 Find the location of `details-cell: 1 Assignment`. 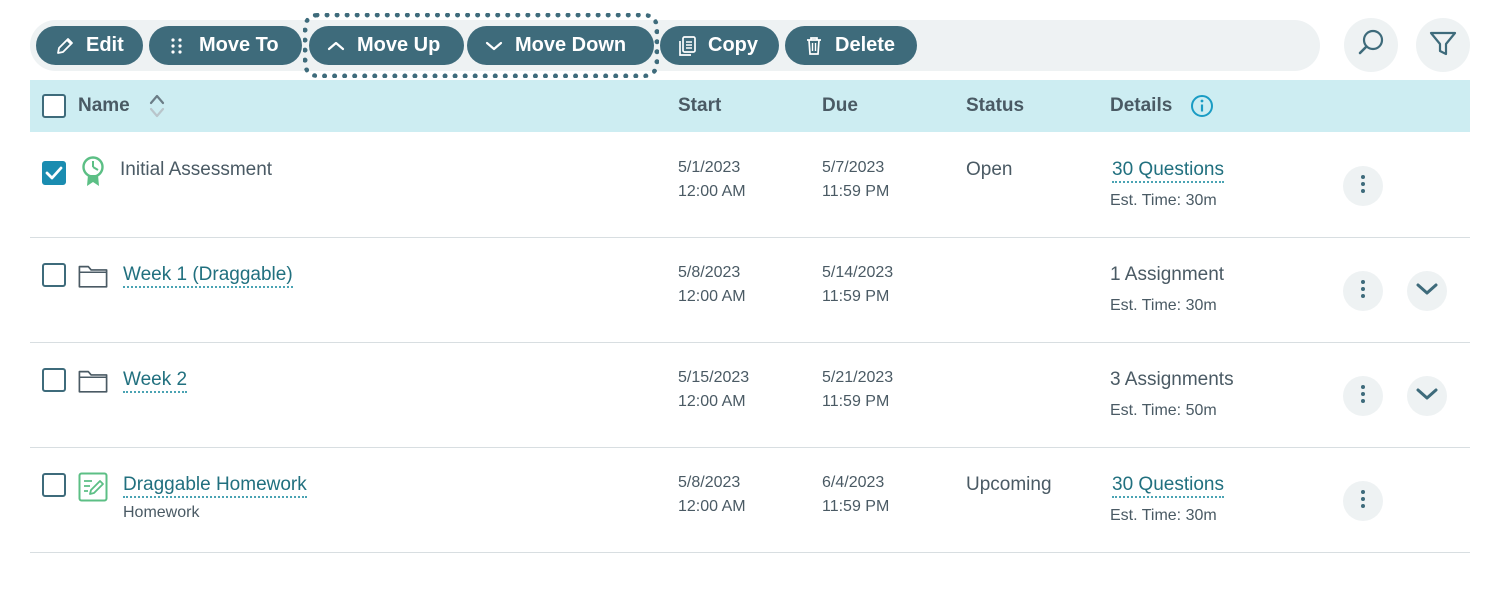

details-cell: 1 Assignment is located at coordinates (1167, 274).